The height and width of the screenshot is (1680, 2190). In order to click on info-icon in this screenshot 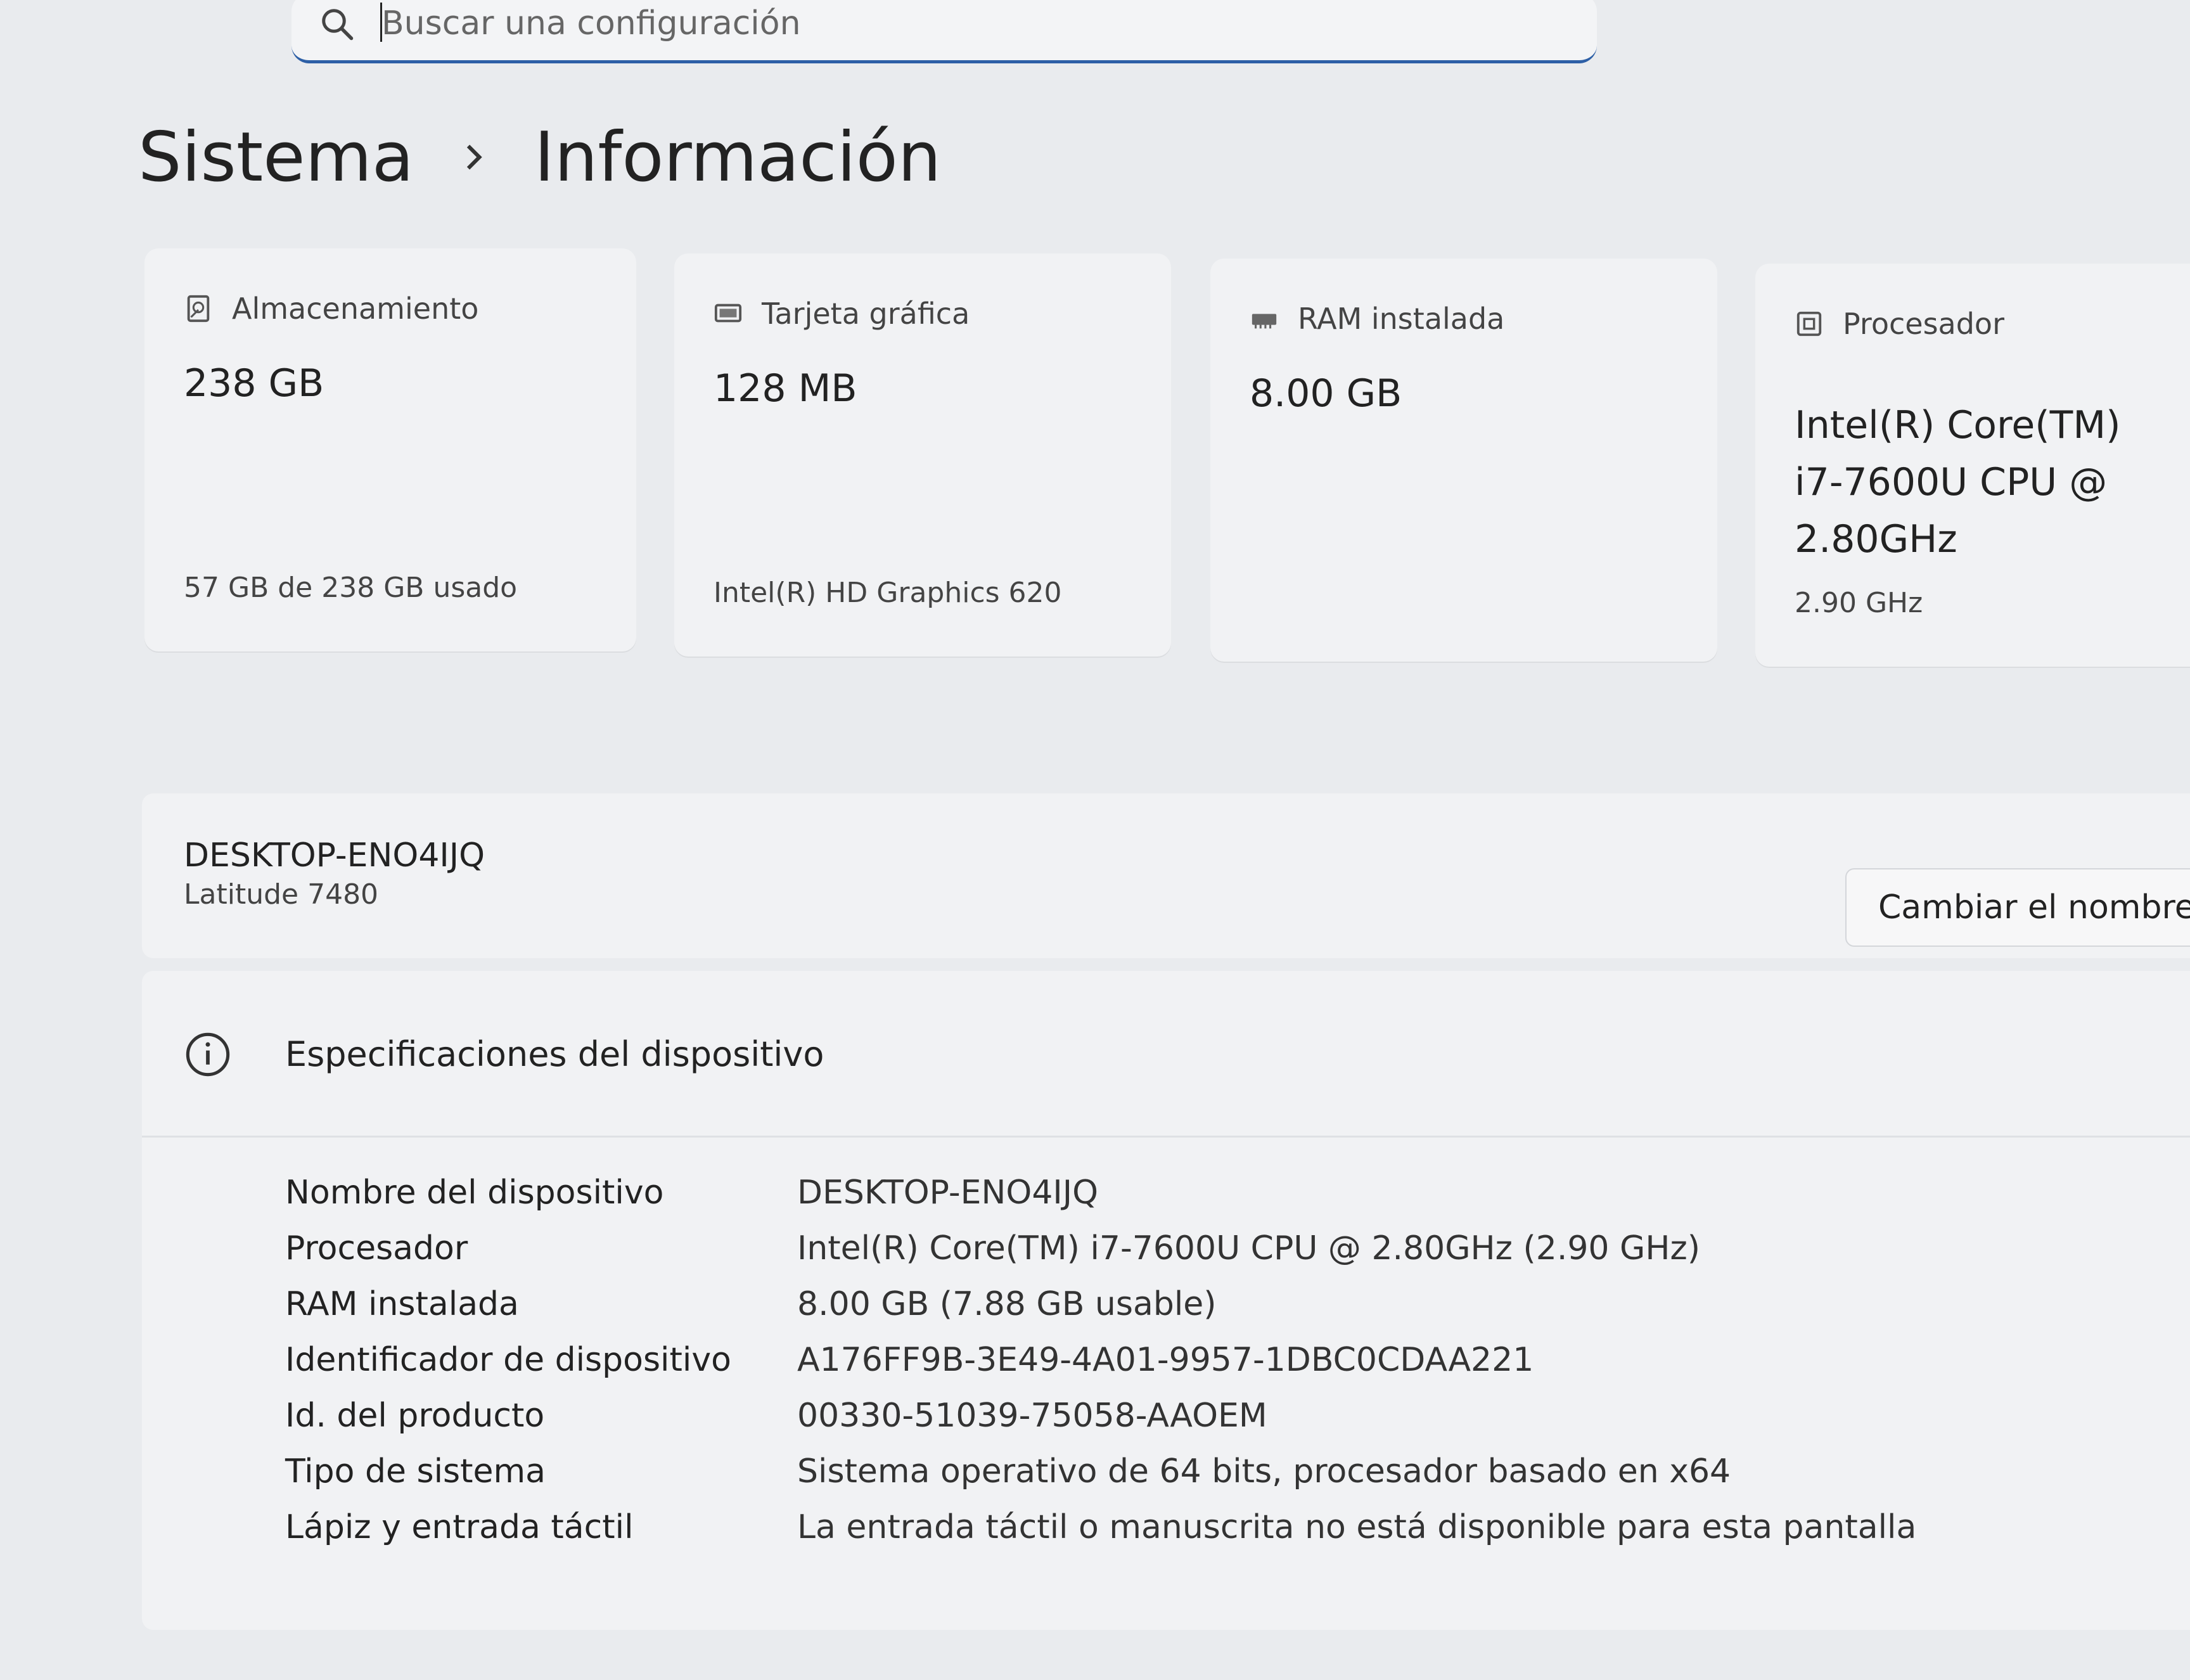, I will do `click(208, 1054)`.